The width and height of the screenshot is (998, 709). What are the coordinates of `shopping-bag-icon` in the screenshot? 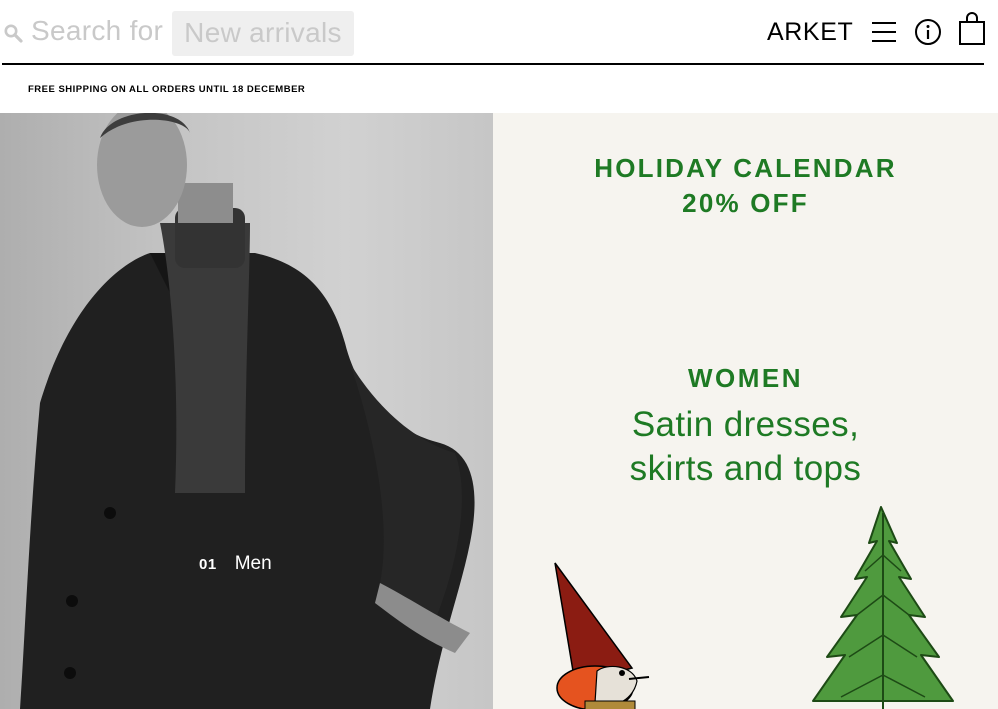 It's located at (972, 29).